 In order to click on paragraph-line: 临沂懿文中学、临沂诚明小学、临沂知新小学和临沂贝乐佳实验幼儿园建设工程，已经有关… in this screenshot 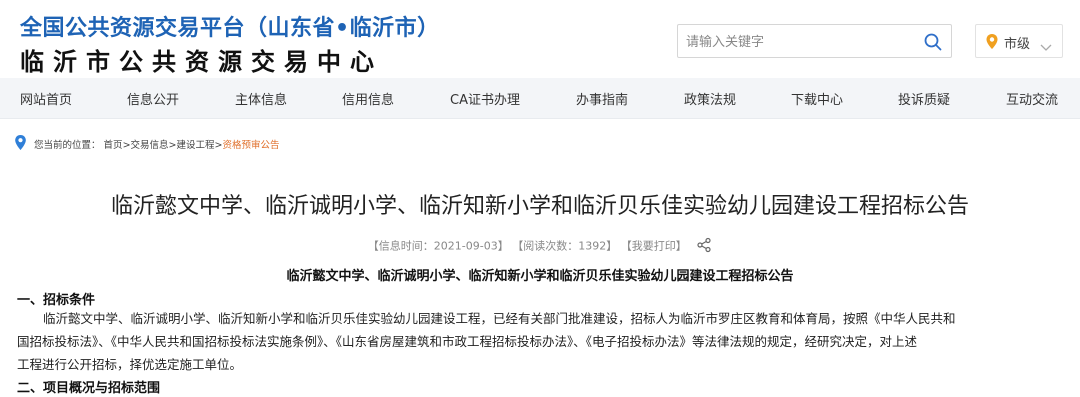, I will do `click(499, 318)`.